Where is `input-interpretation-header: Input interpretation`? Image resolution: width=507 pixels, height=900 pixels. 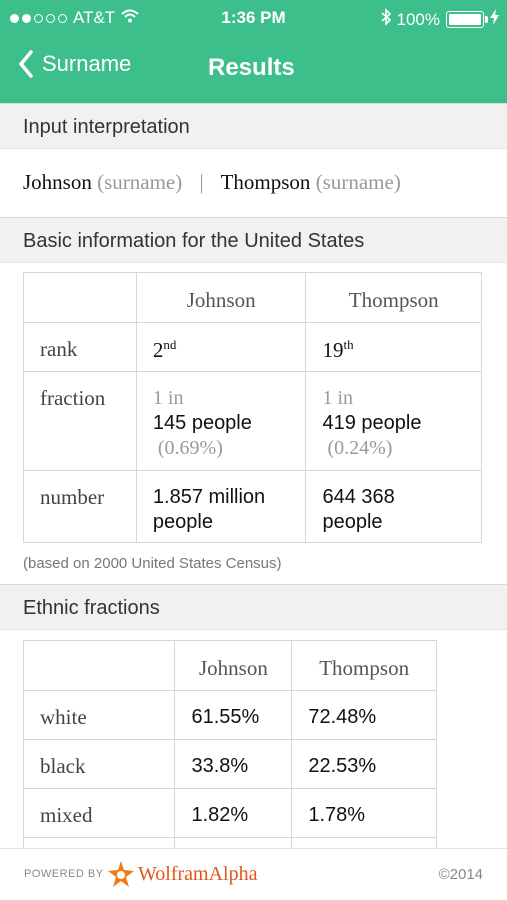
input-interpretation-header: Input interpretation is located at coordinates (253, 126).